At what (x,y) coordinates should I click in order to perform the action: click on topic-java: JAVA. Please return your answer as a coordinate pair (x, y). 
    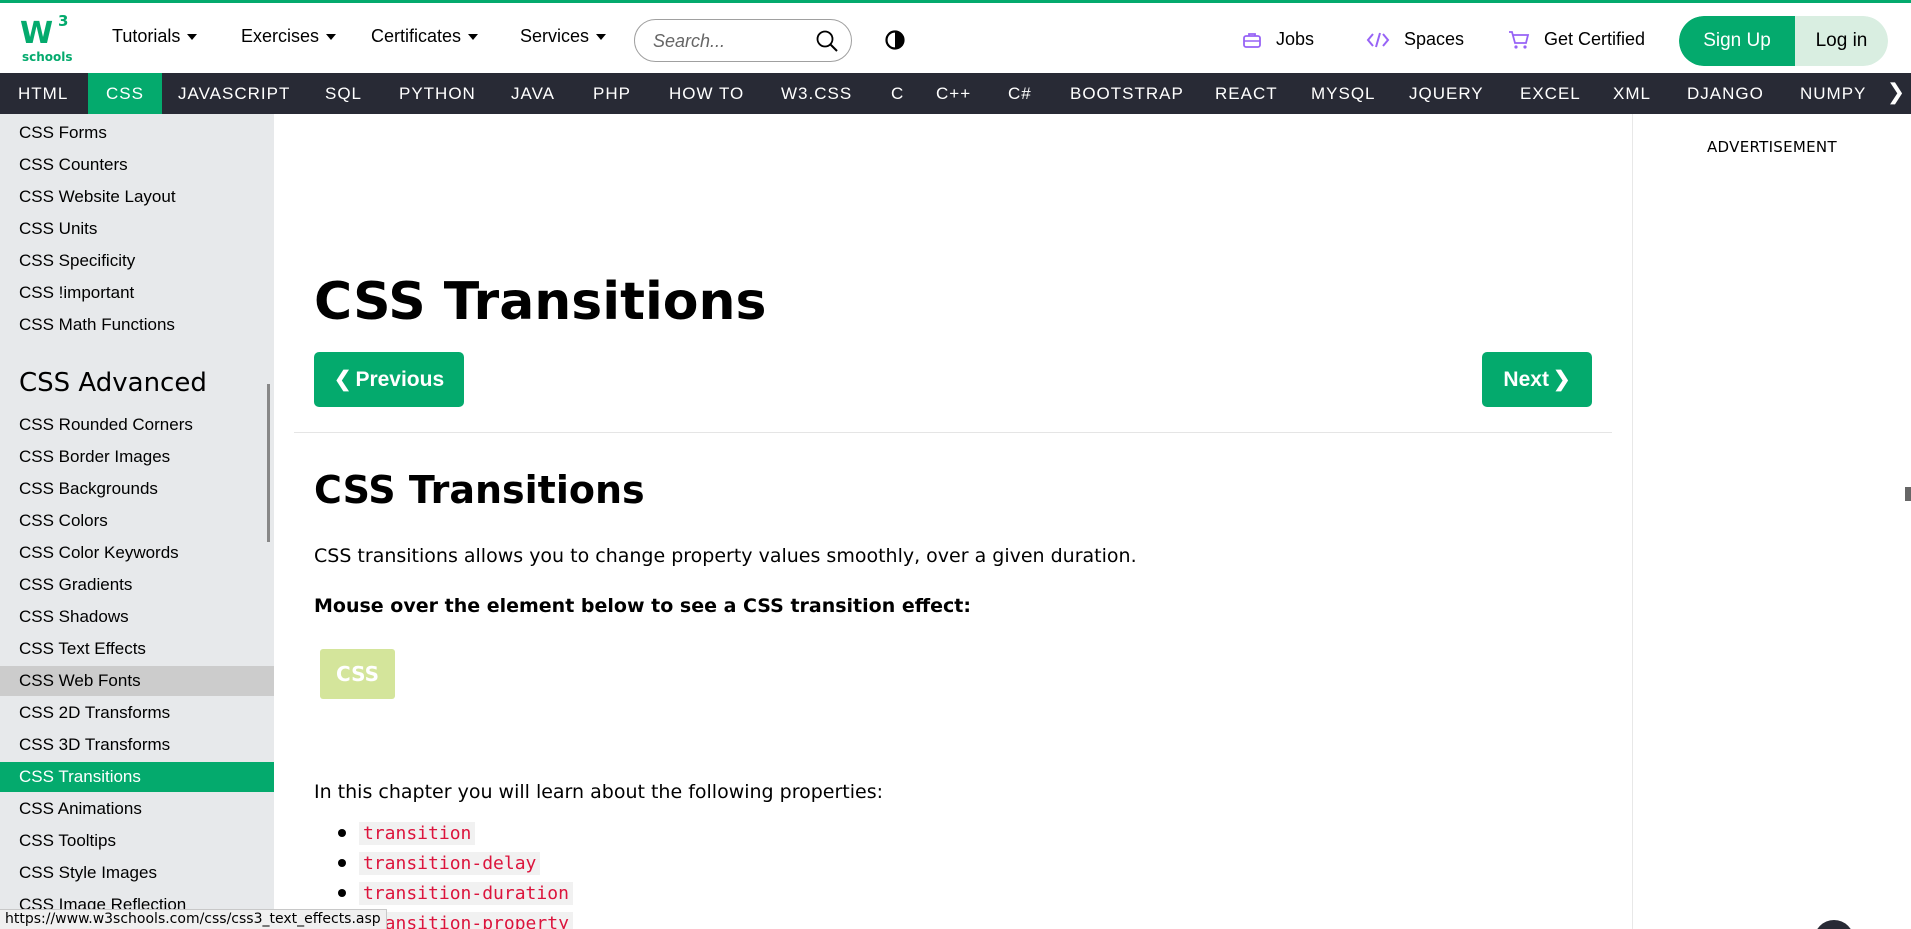
    Looking at the image, I should click on (533, 93).